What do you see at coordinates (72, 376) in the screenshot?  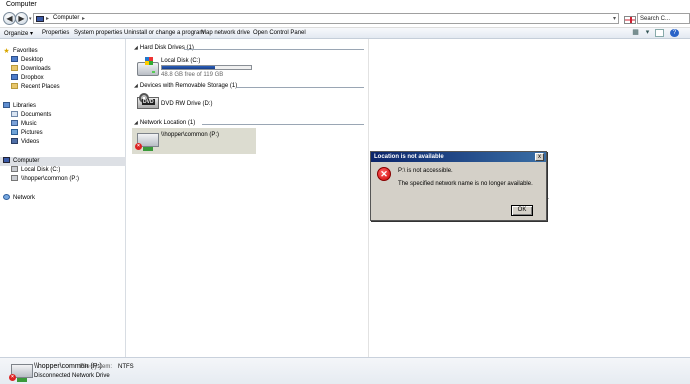 I see `details-drive-type: Disconnected Network Drive` at bounding box center [72, 376].